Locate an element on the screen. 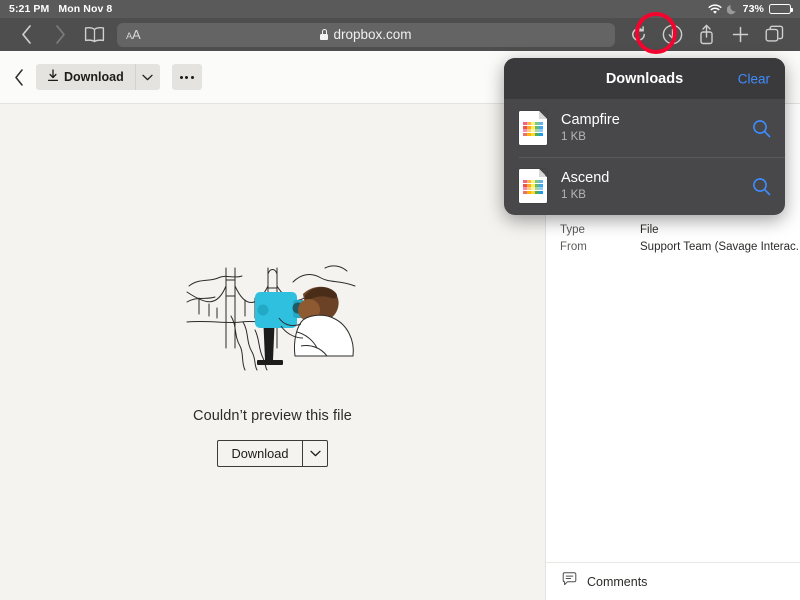  toolbar-download-label: Download is located at coordinates (94, 77).